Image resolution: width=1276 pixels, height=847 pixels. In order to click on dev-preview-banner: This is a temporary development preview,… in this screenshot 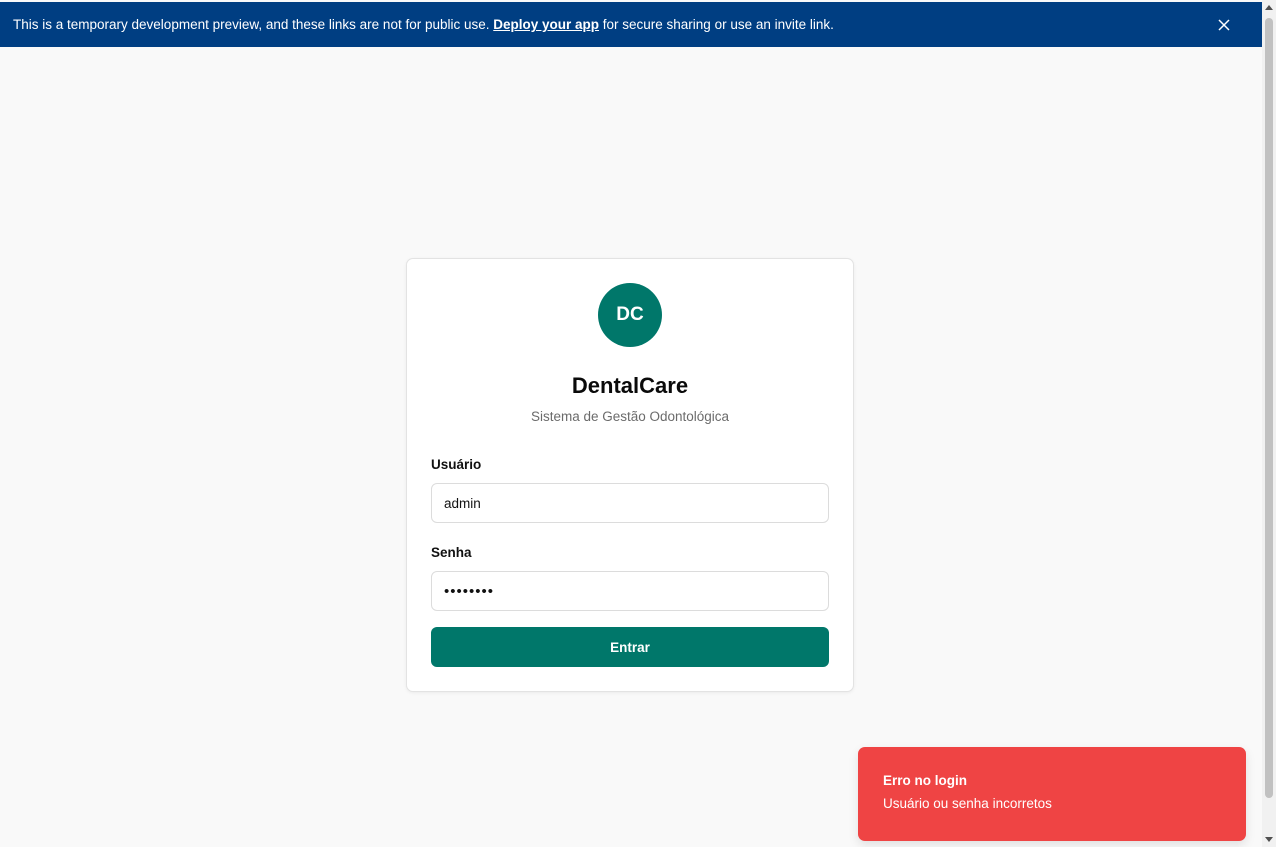, I will do `click(631, 24)`.